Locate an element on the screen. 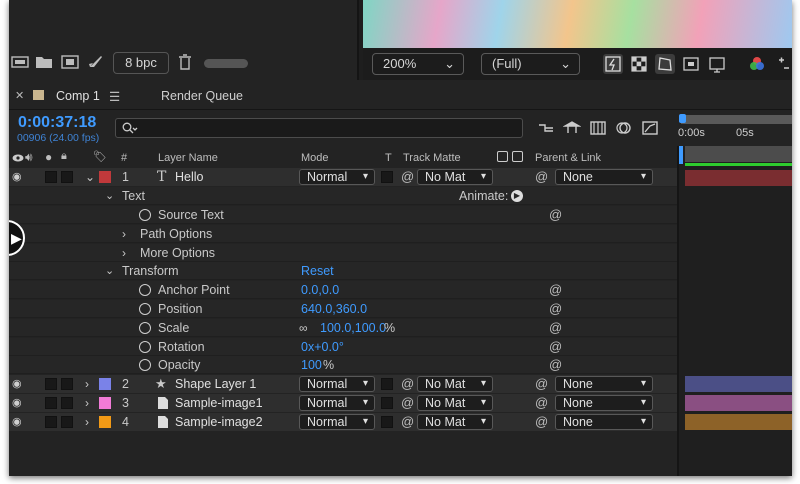 This screenshot has height=484, width=800. project-scroll-indicator is located at coordinates (226, 63).